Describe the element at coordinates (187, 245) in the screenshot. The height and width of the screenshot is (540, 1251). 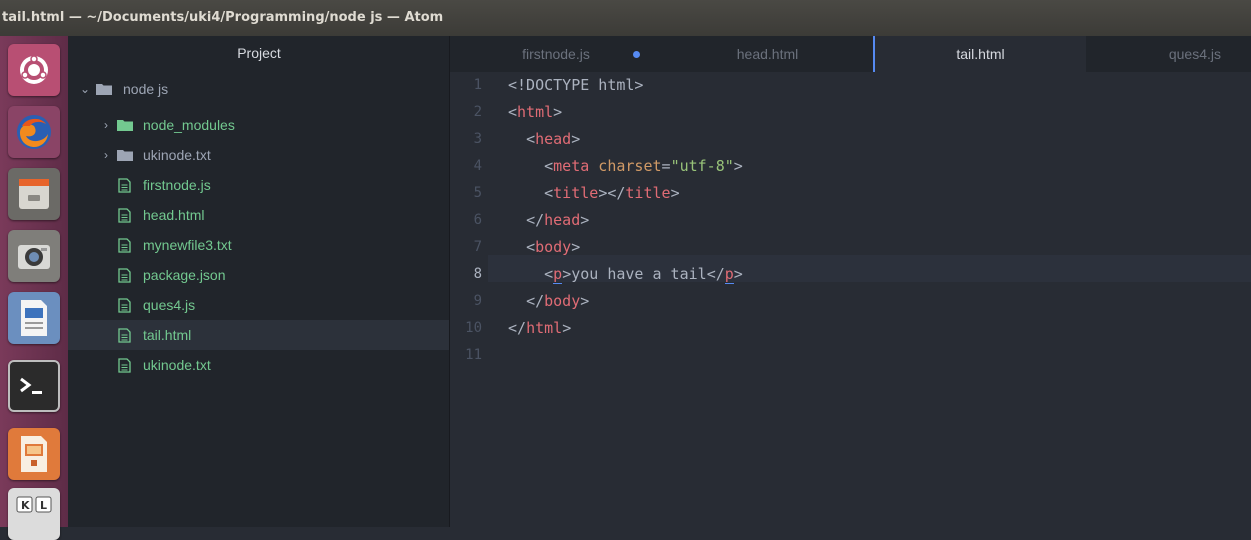
I see `tree-file-label: mynewfile3.txt` at that location.